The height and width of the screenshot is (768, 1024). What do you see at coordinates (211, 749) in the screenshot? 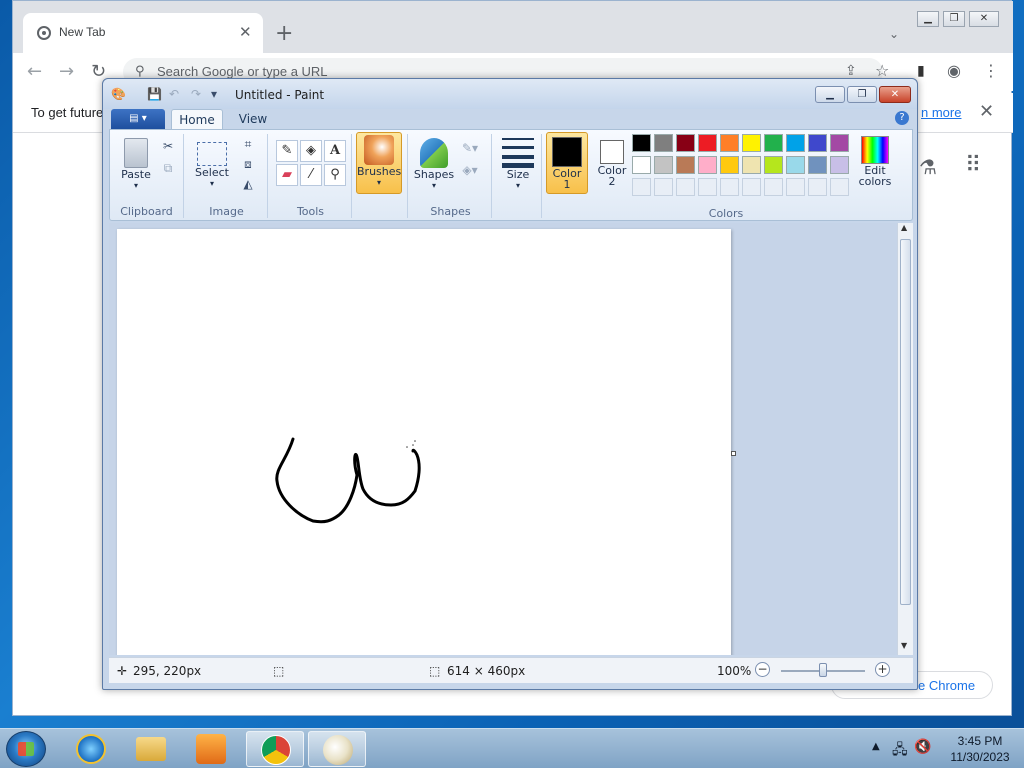
I see `taskbar-media-player` at bounding box center [211, 749].